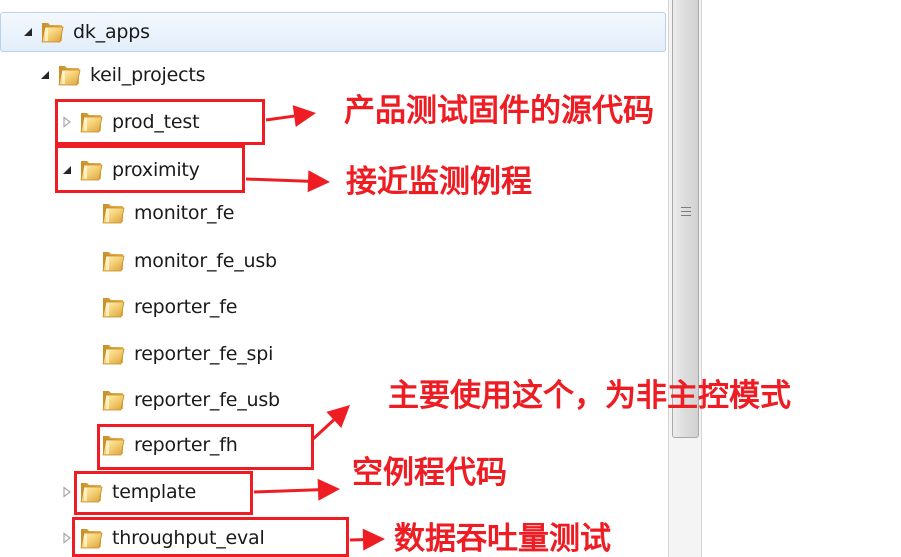 The image size is (901, 557). What do you see at coordinates (204, 354) in the screenshot?
I see `tree-item-label: reporter_fe_spi` at bounding box center [204, 354].